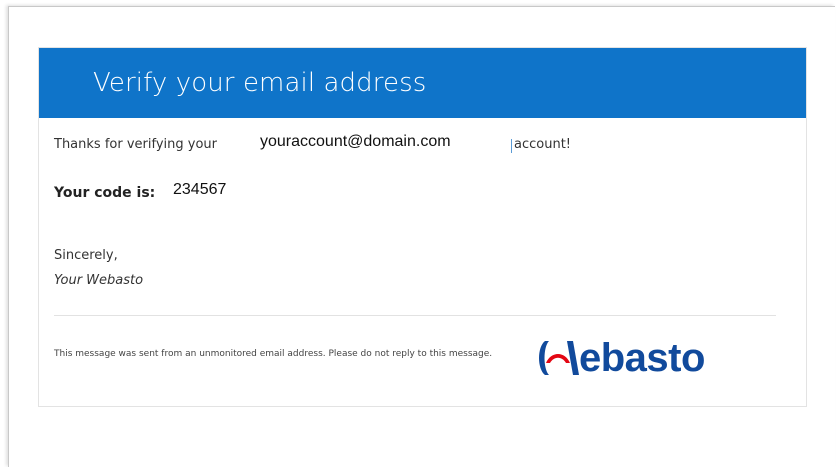 The height and width of the screenshot is (467, 838). What do you see at coordinates (105, 193) in the screenshot?
I see `code-label: Your code is:` at bounding box center [105, 193].